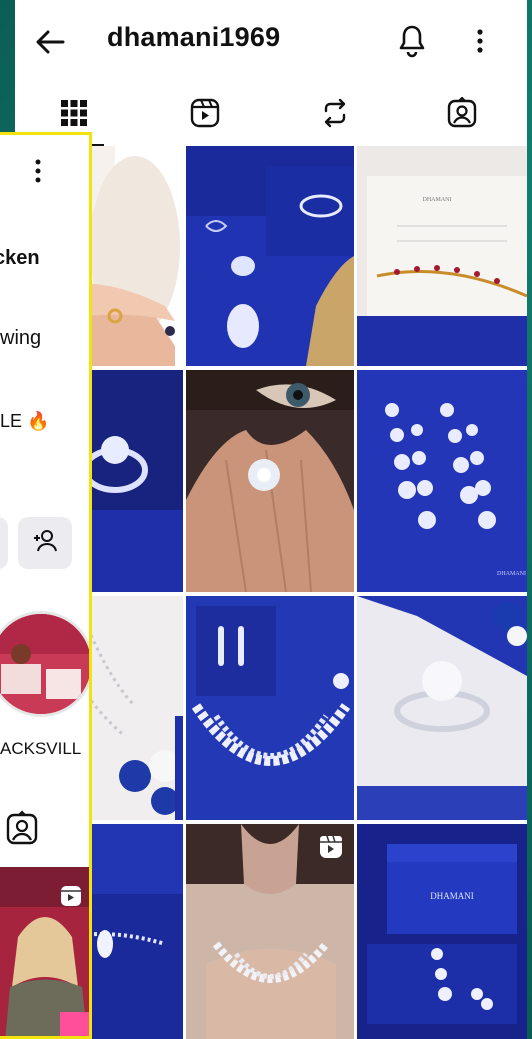 The height and width of the screenshot is (1039, 532). I want to click on overlay-bio-text: LE 🔥, so click(25, 421).